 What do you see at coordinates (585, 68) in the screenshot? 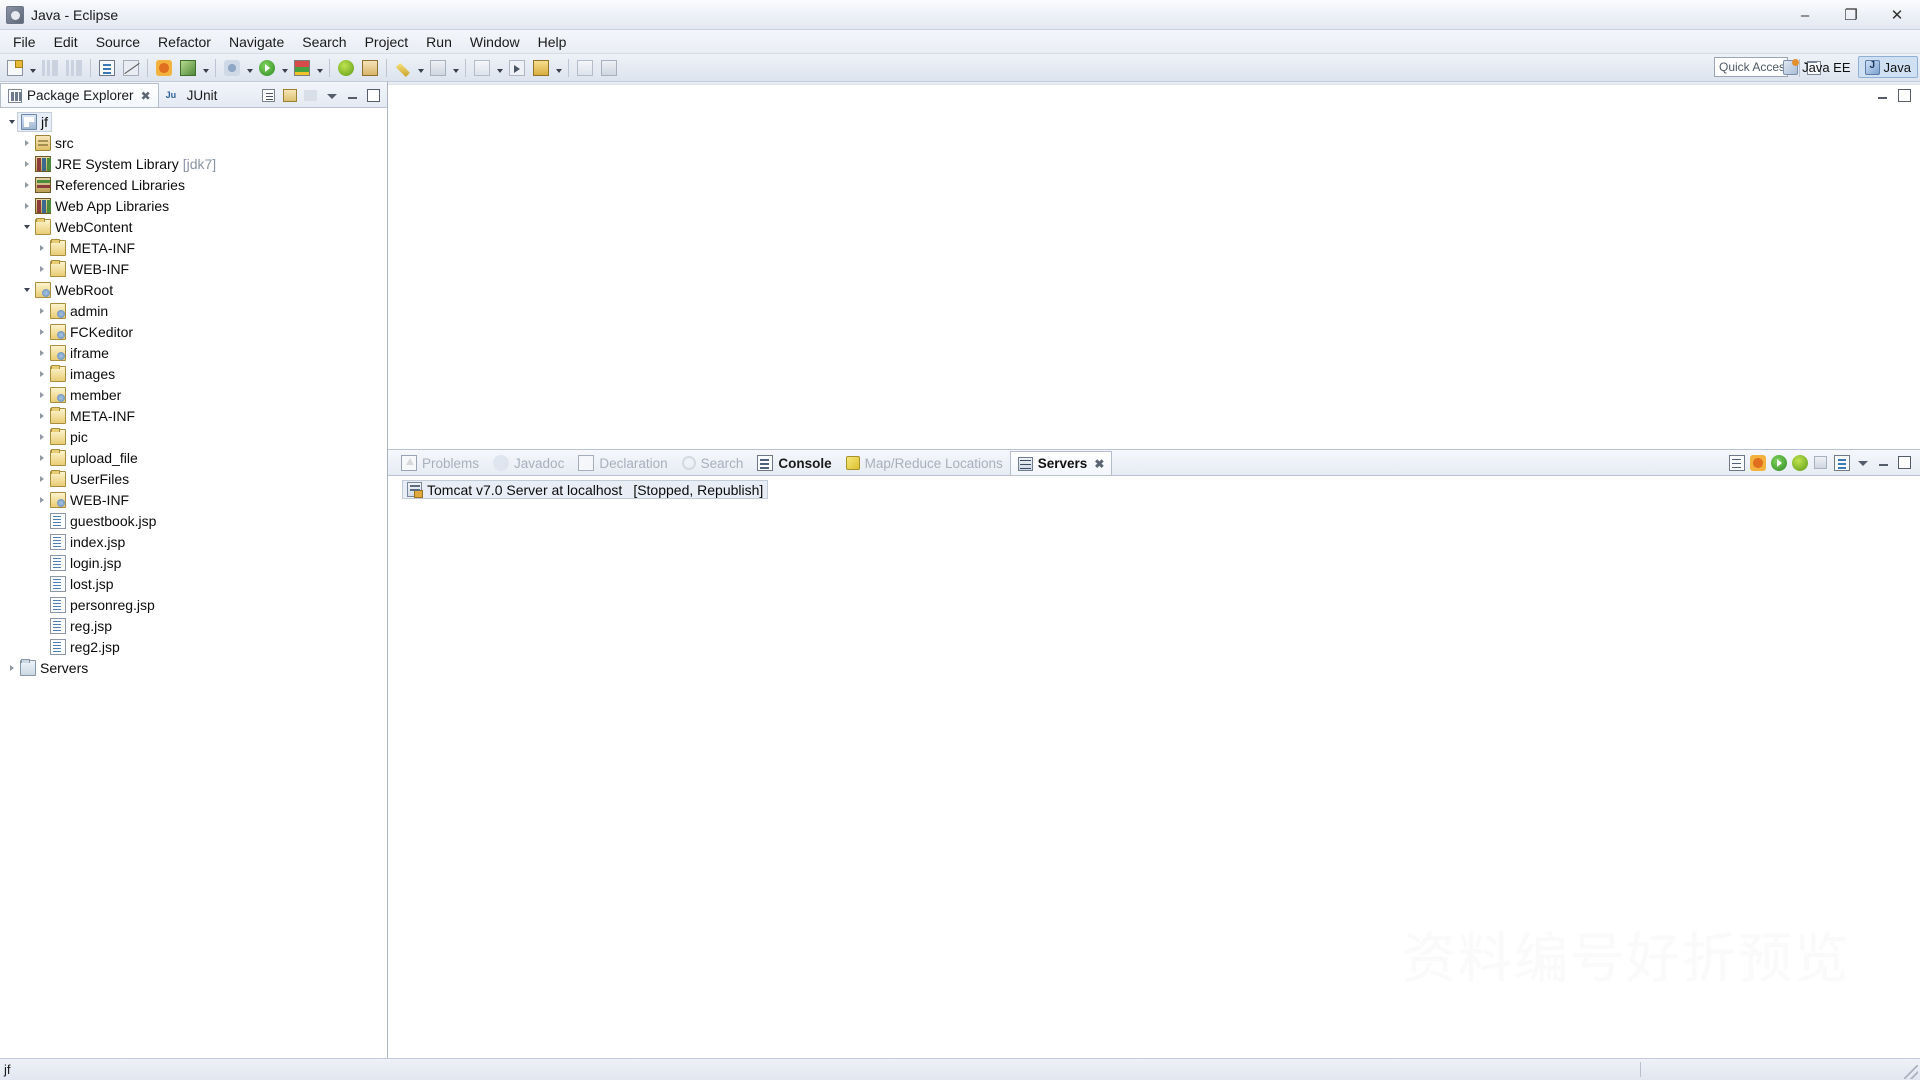
I see `back-button` at bounding box center [585, 68].